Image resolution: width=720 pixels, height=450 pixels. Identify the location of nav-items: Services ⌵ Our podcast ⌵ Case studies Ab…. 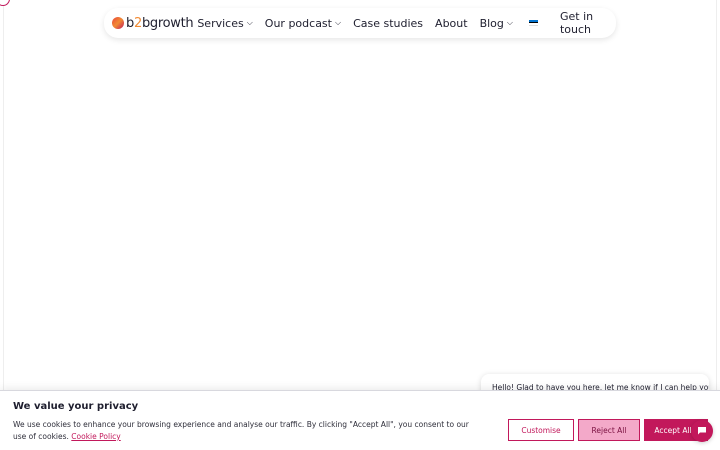
(373, 23).